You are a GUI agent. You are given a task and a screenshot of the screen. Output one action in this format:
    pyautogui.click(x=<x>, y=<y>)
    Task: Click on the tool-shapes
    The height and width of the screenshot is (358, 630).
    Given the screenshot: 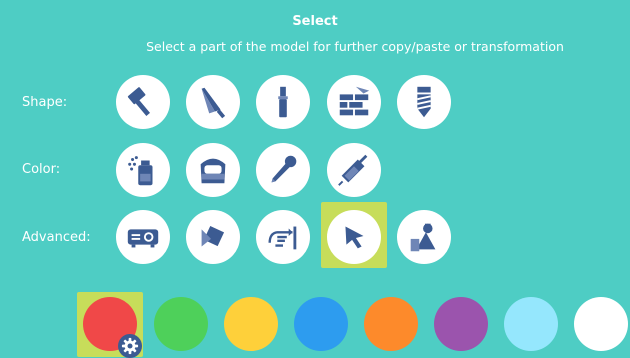 What is the action you would take?
    pyautogui.click(x=424, y=237)
    